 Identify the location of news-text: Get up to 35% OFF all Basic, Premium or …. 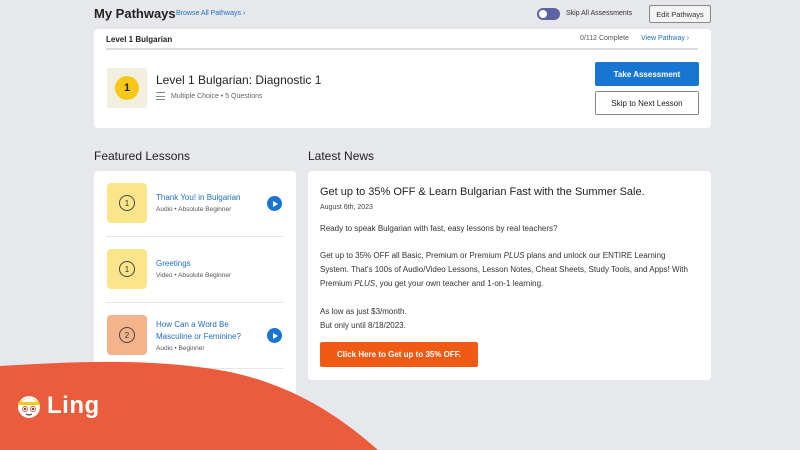
(412, 255).